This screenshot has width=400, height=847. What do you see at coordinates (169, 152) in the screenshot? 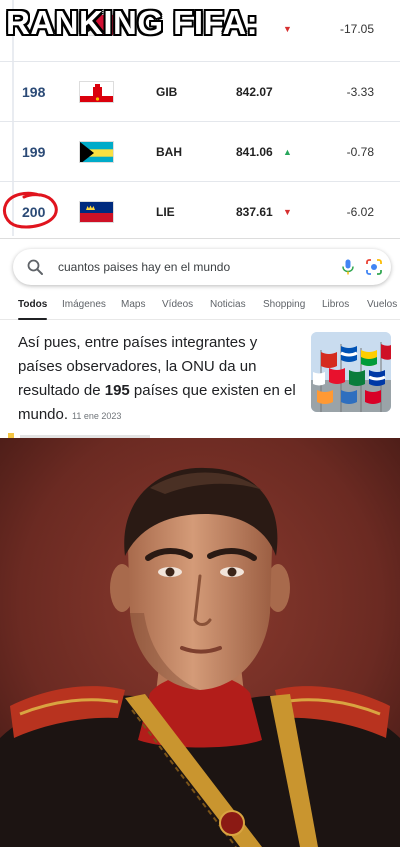
I see `country-code: BAH` at bounding box center [169, 152].